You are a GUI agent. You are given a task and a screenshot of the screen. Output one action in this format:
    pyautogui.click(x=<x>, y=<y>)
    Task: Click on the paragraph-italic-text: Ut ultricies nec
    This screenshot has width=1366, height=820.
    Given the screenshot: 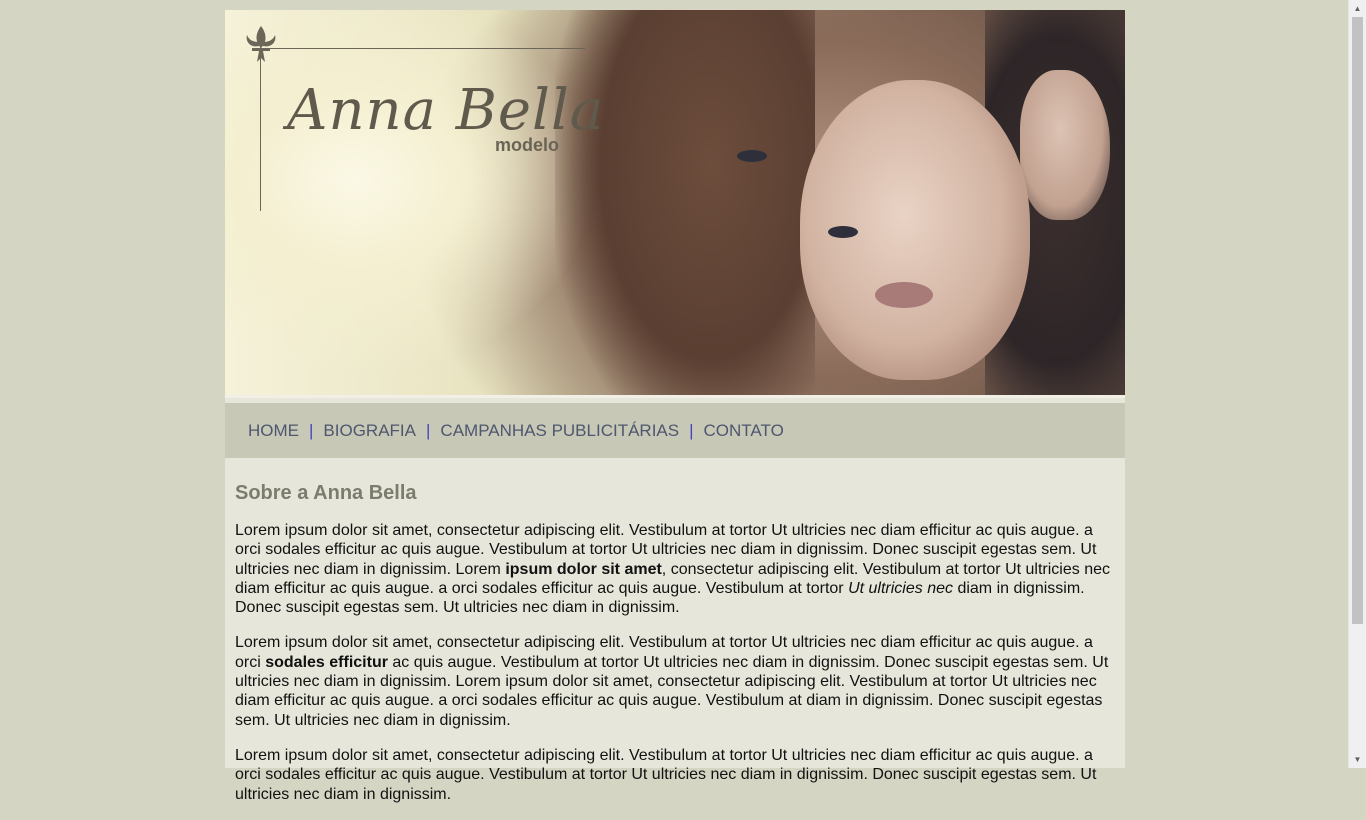 What is the action you would take?
    pyautogui.click(x=900, y=588)
    